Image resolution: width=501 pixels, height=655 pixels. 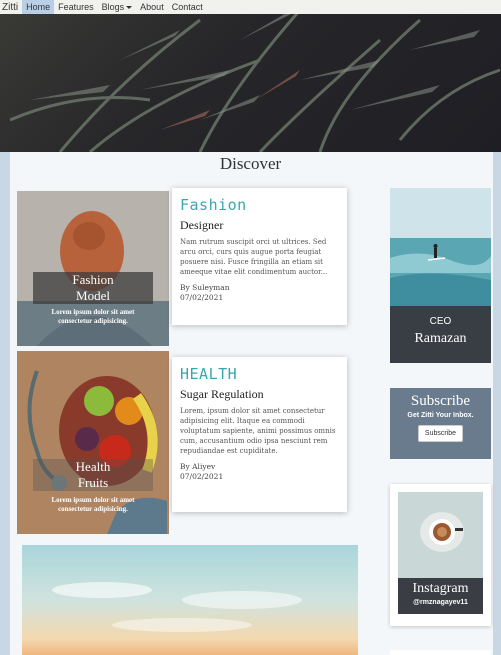 What do you see at coordinates (93, 279) in the screenshot?
I see `fashion-image-title-line1: Fashion` at bounding box center [93, 279].